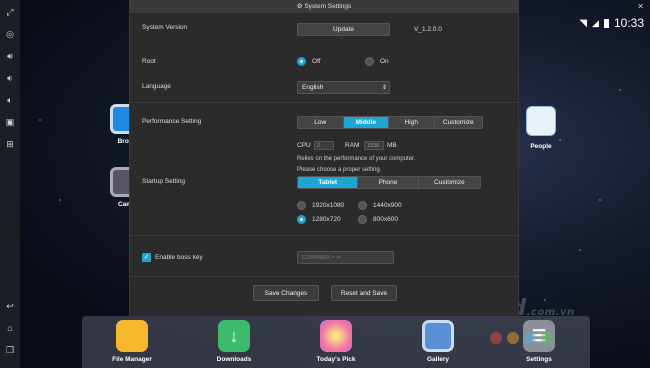 This screenshot has height=368, width=650. Describe the element at coordinates (628, 23) in the screenshot. I see `clock: 10:33` at that location.